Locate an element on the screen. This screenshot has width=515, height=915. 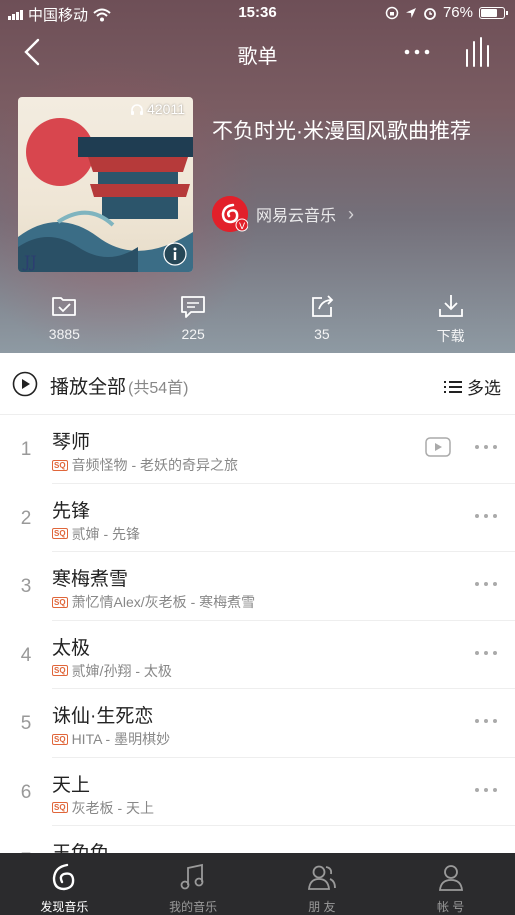
song-subtitle: SQ 贰婶 - 先锋 is located at coordinates (96, 534).